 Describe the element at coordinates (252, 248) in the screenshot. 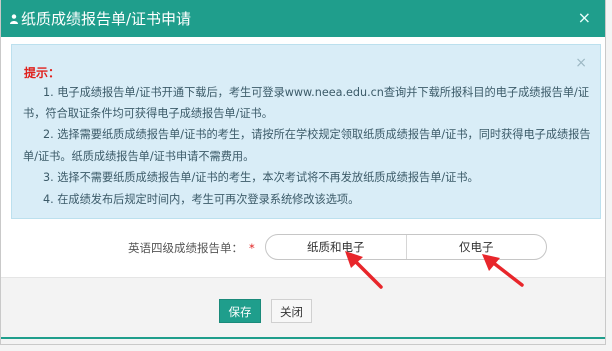

I see `required-mark: *` at that location.